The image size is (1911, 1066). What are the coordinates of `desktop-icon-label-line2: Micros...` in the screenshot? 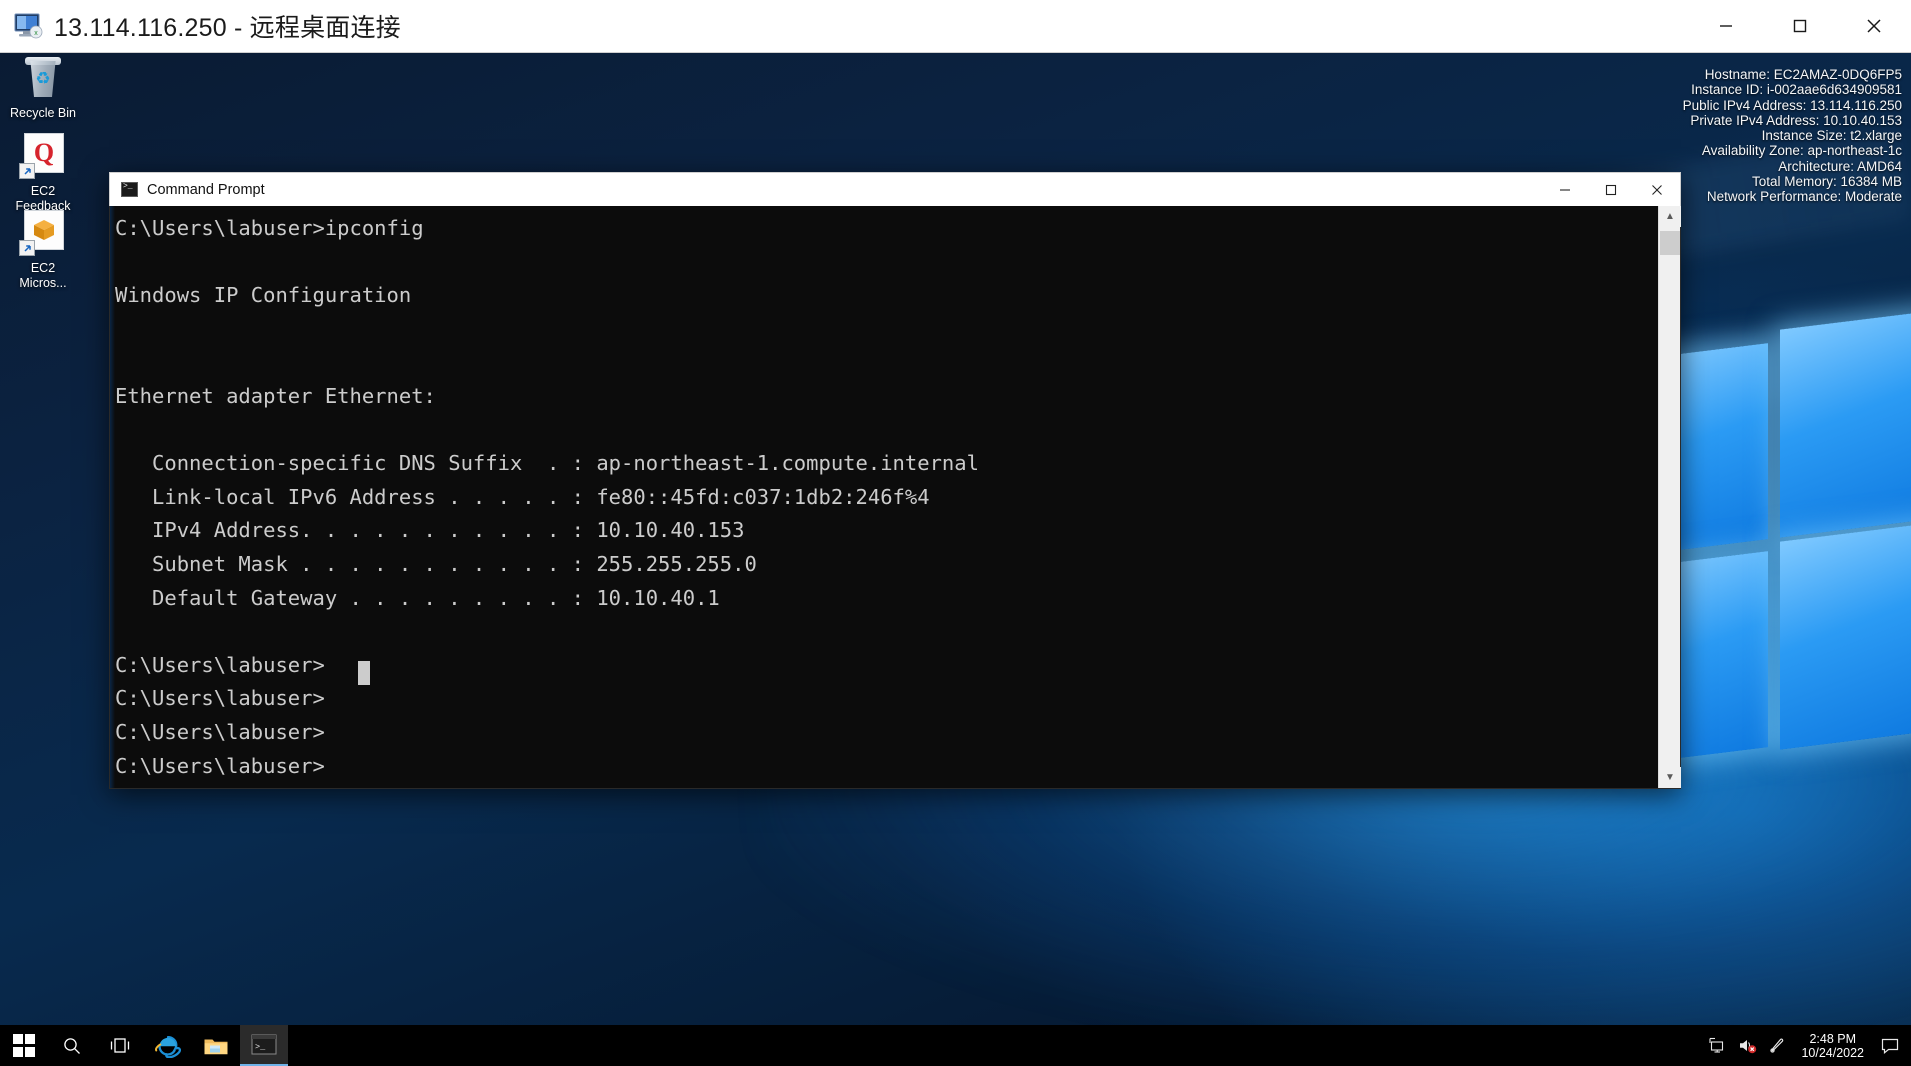 It's located at (43, 282).